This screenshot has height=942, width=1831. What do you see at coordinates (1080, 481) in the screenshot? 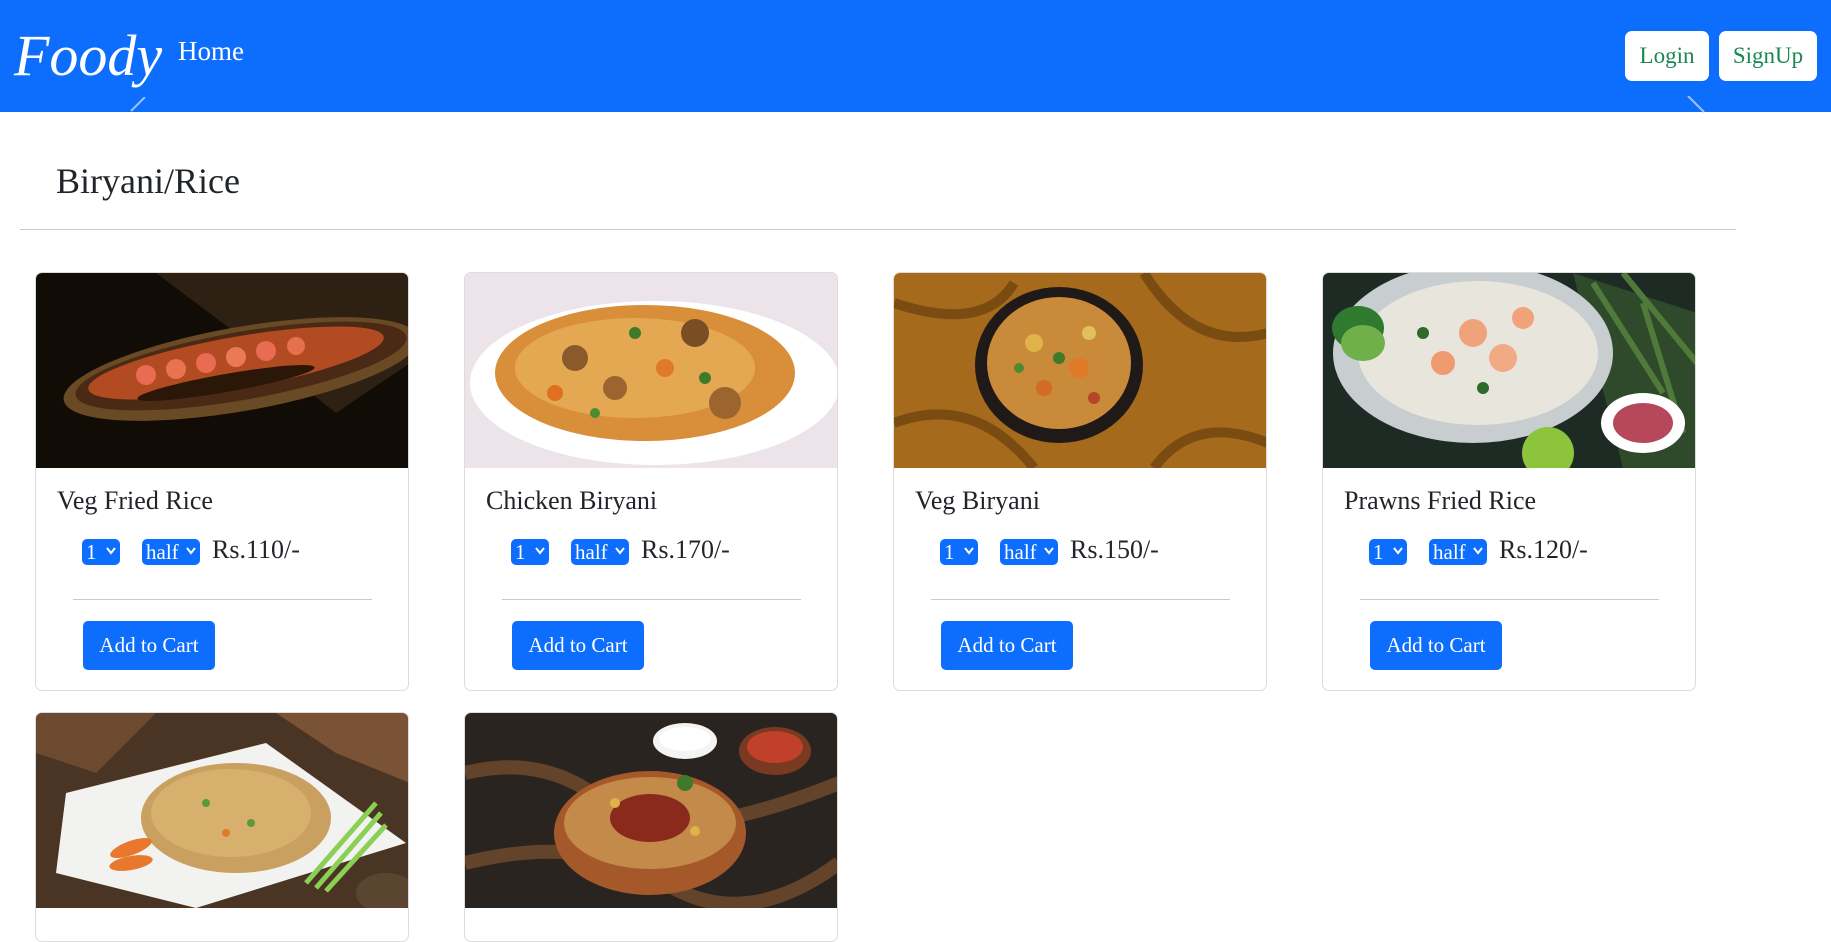
I see `food-card: Veg Biryani 1 half Rs.150/- Add to Cart` at bounding box center [1080, 481].